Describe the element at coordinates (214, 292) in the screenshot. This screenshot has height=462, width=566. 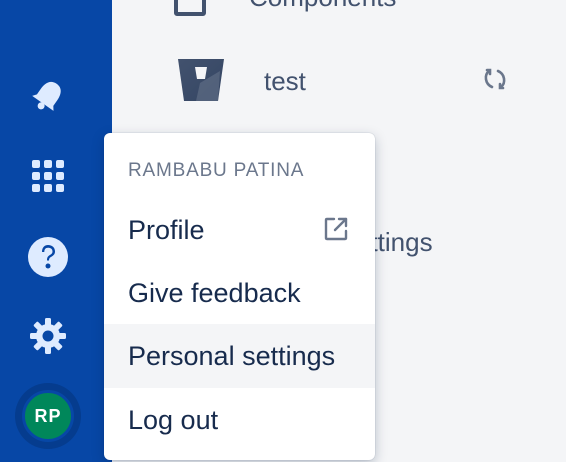
I see `menu-item-label: Give feedback` at that location.